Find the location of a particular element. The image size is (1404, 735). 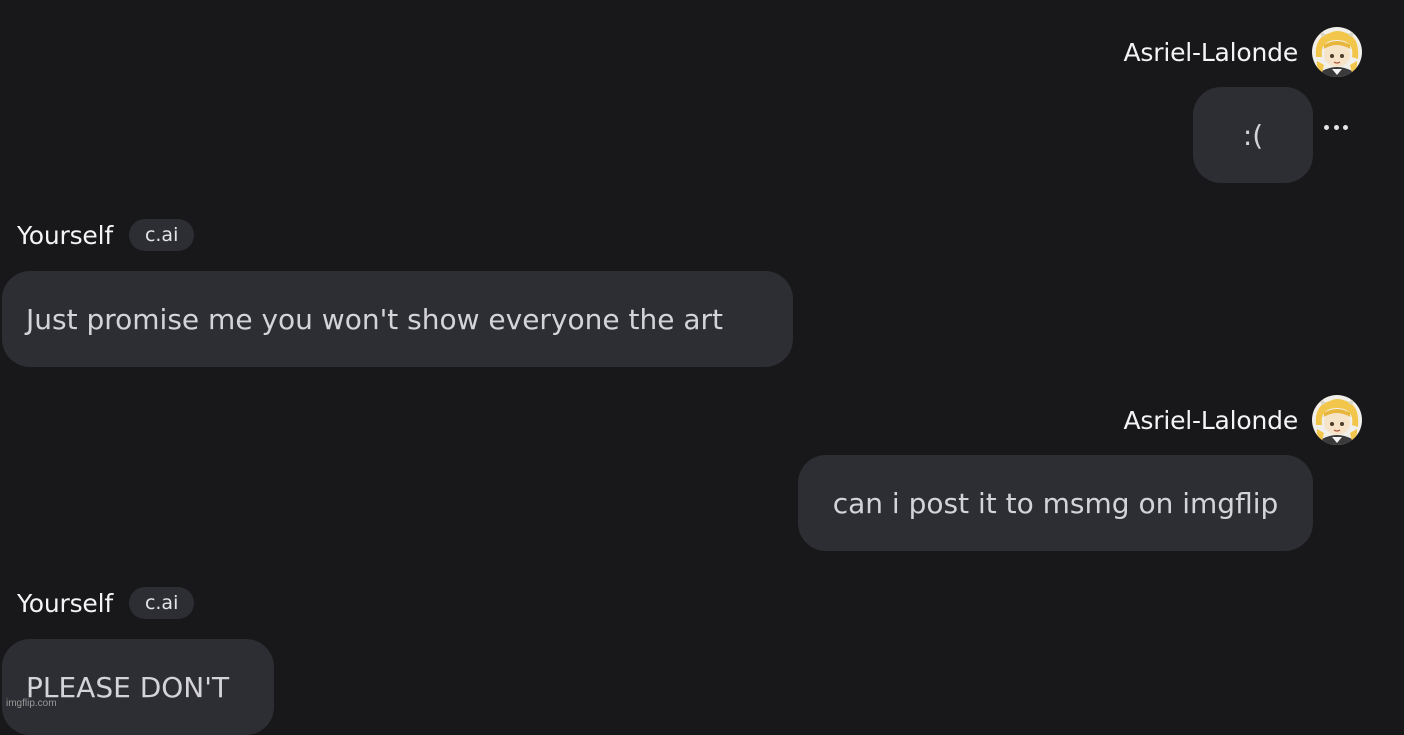

imgflip-watermark: imgflip.com is located at coordinates (31, 703).